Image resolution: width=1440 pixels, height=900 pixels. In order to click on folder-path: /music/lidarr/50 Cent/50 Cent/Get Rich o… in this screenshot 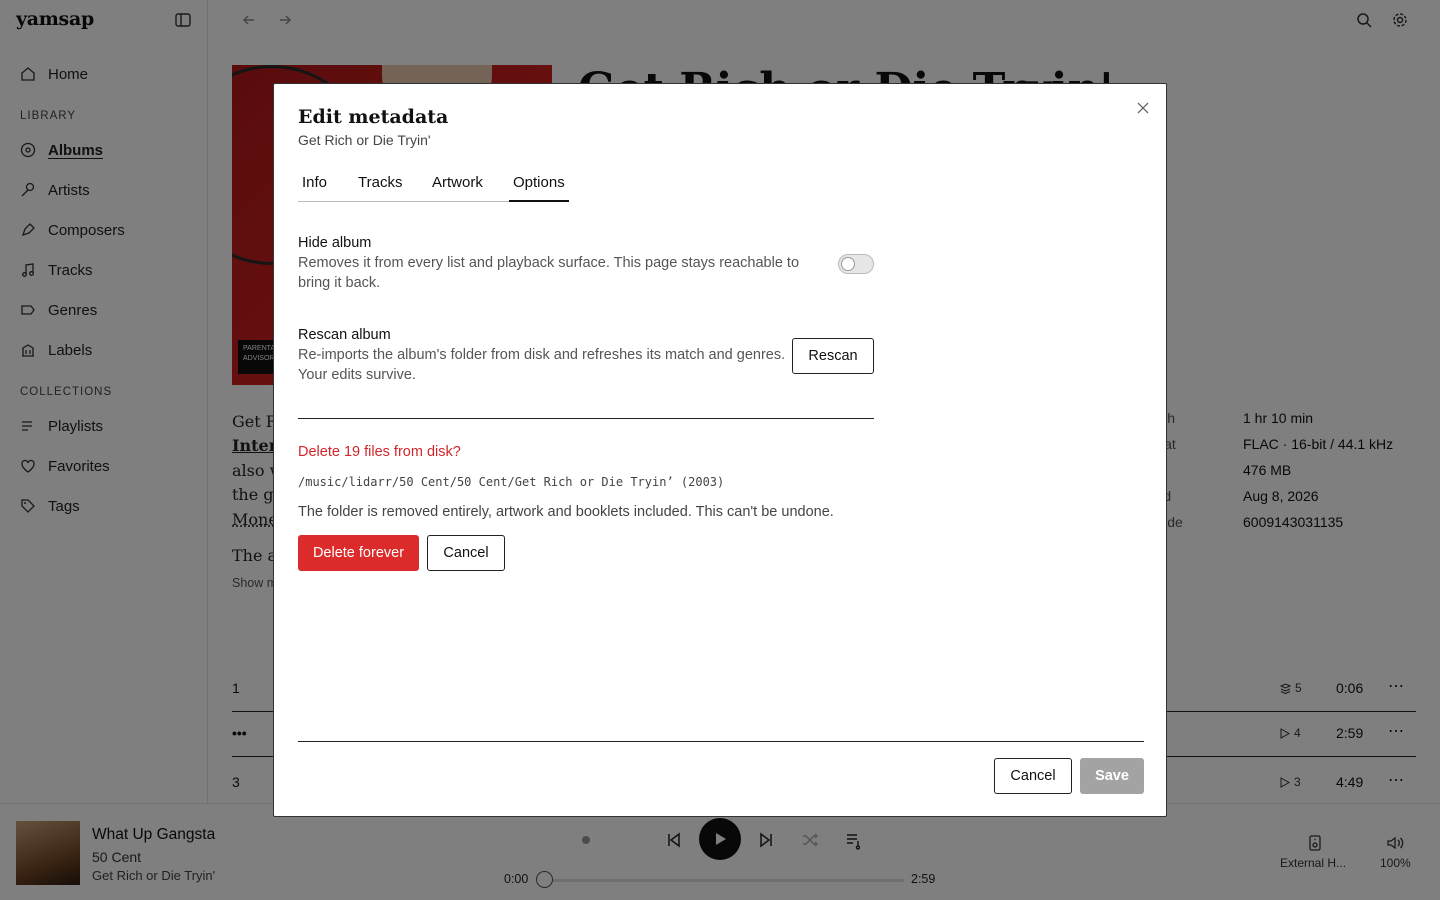, I will do `click(511, 482)`.